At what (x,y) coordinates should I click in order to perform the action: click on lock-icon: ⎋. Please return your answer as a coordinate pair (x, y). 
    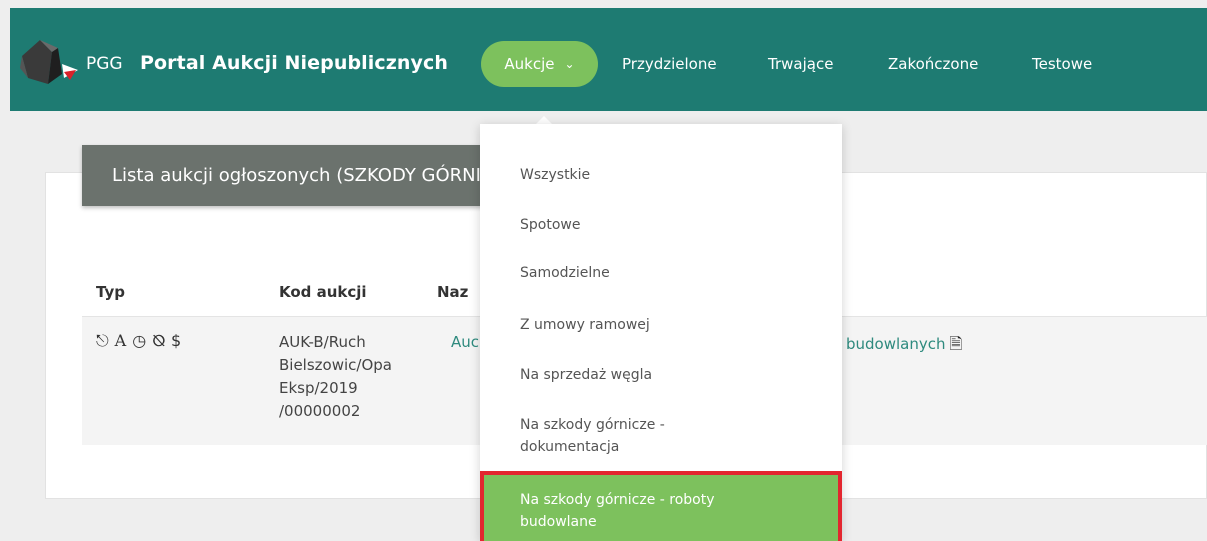
    Looking at the image, I should click on (105, 340).